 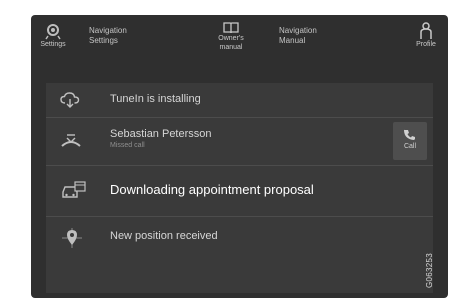 What do you see at coordinates (239, 100) in the screenshot?
I see `notification-row-tunein: TuneIn is installing` at bounding box center [239, 100].